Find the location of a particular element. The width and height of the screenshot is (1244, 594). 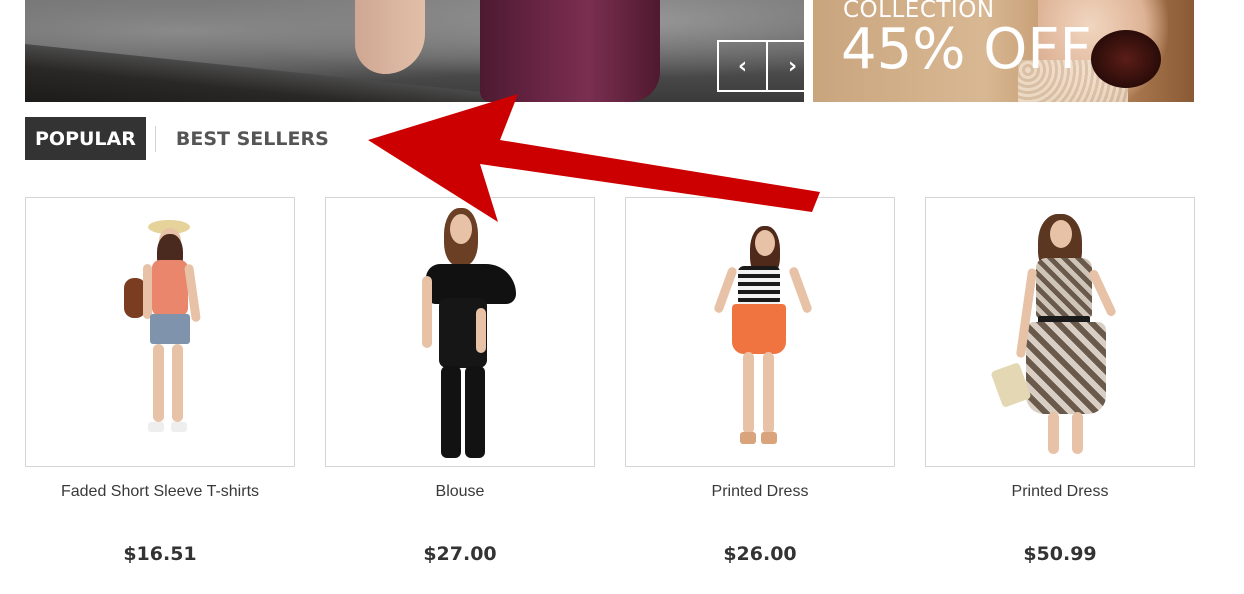

product-price: $27.00 is located at coordinates (460, 554).